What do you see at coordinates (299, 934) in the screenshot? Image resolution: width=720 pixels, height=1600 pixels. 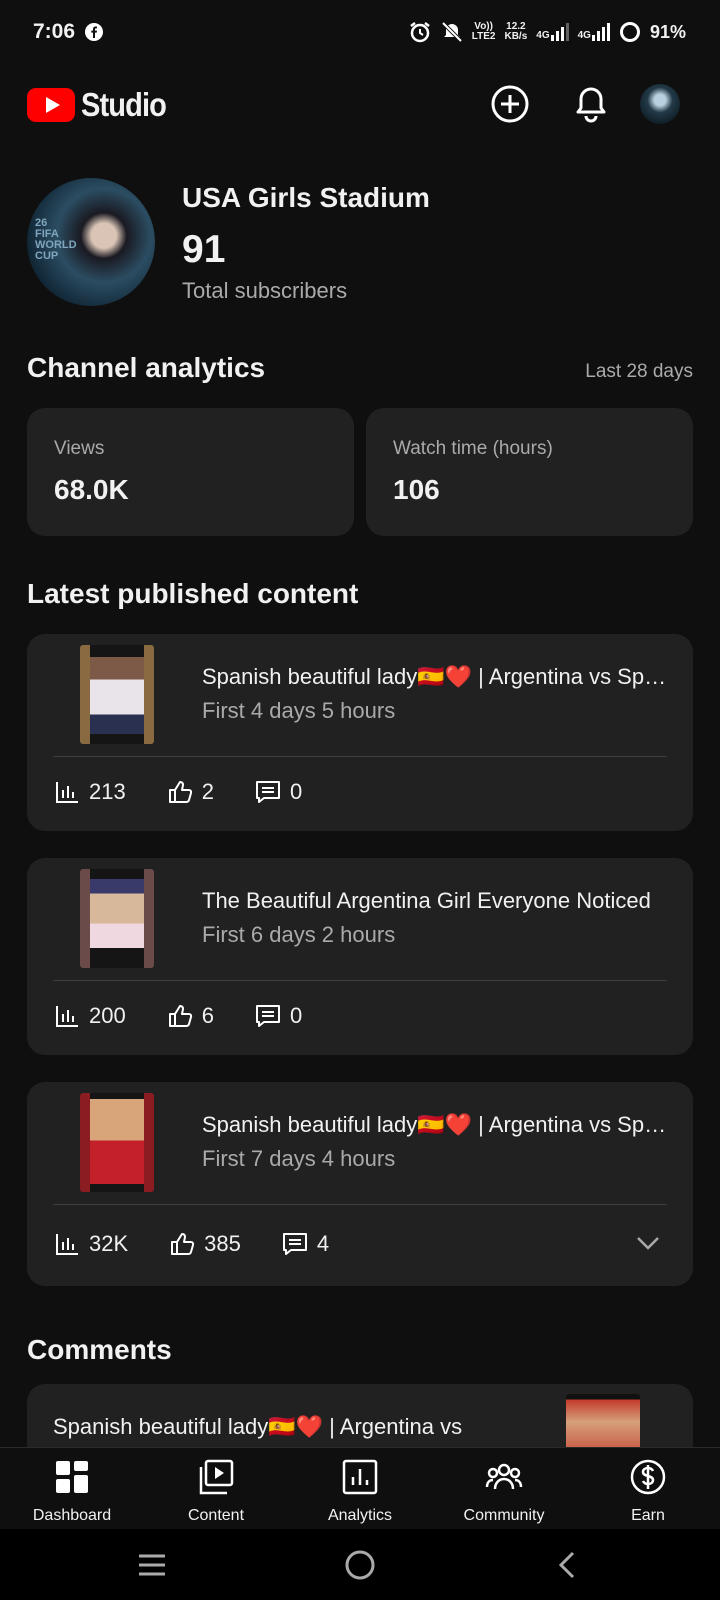 I see `video-age: First 6 days 2 hours` at bounding box center [299, 934].